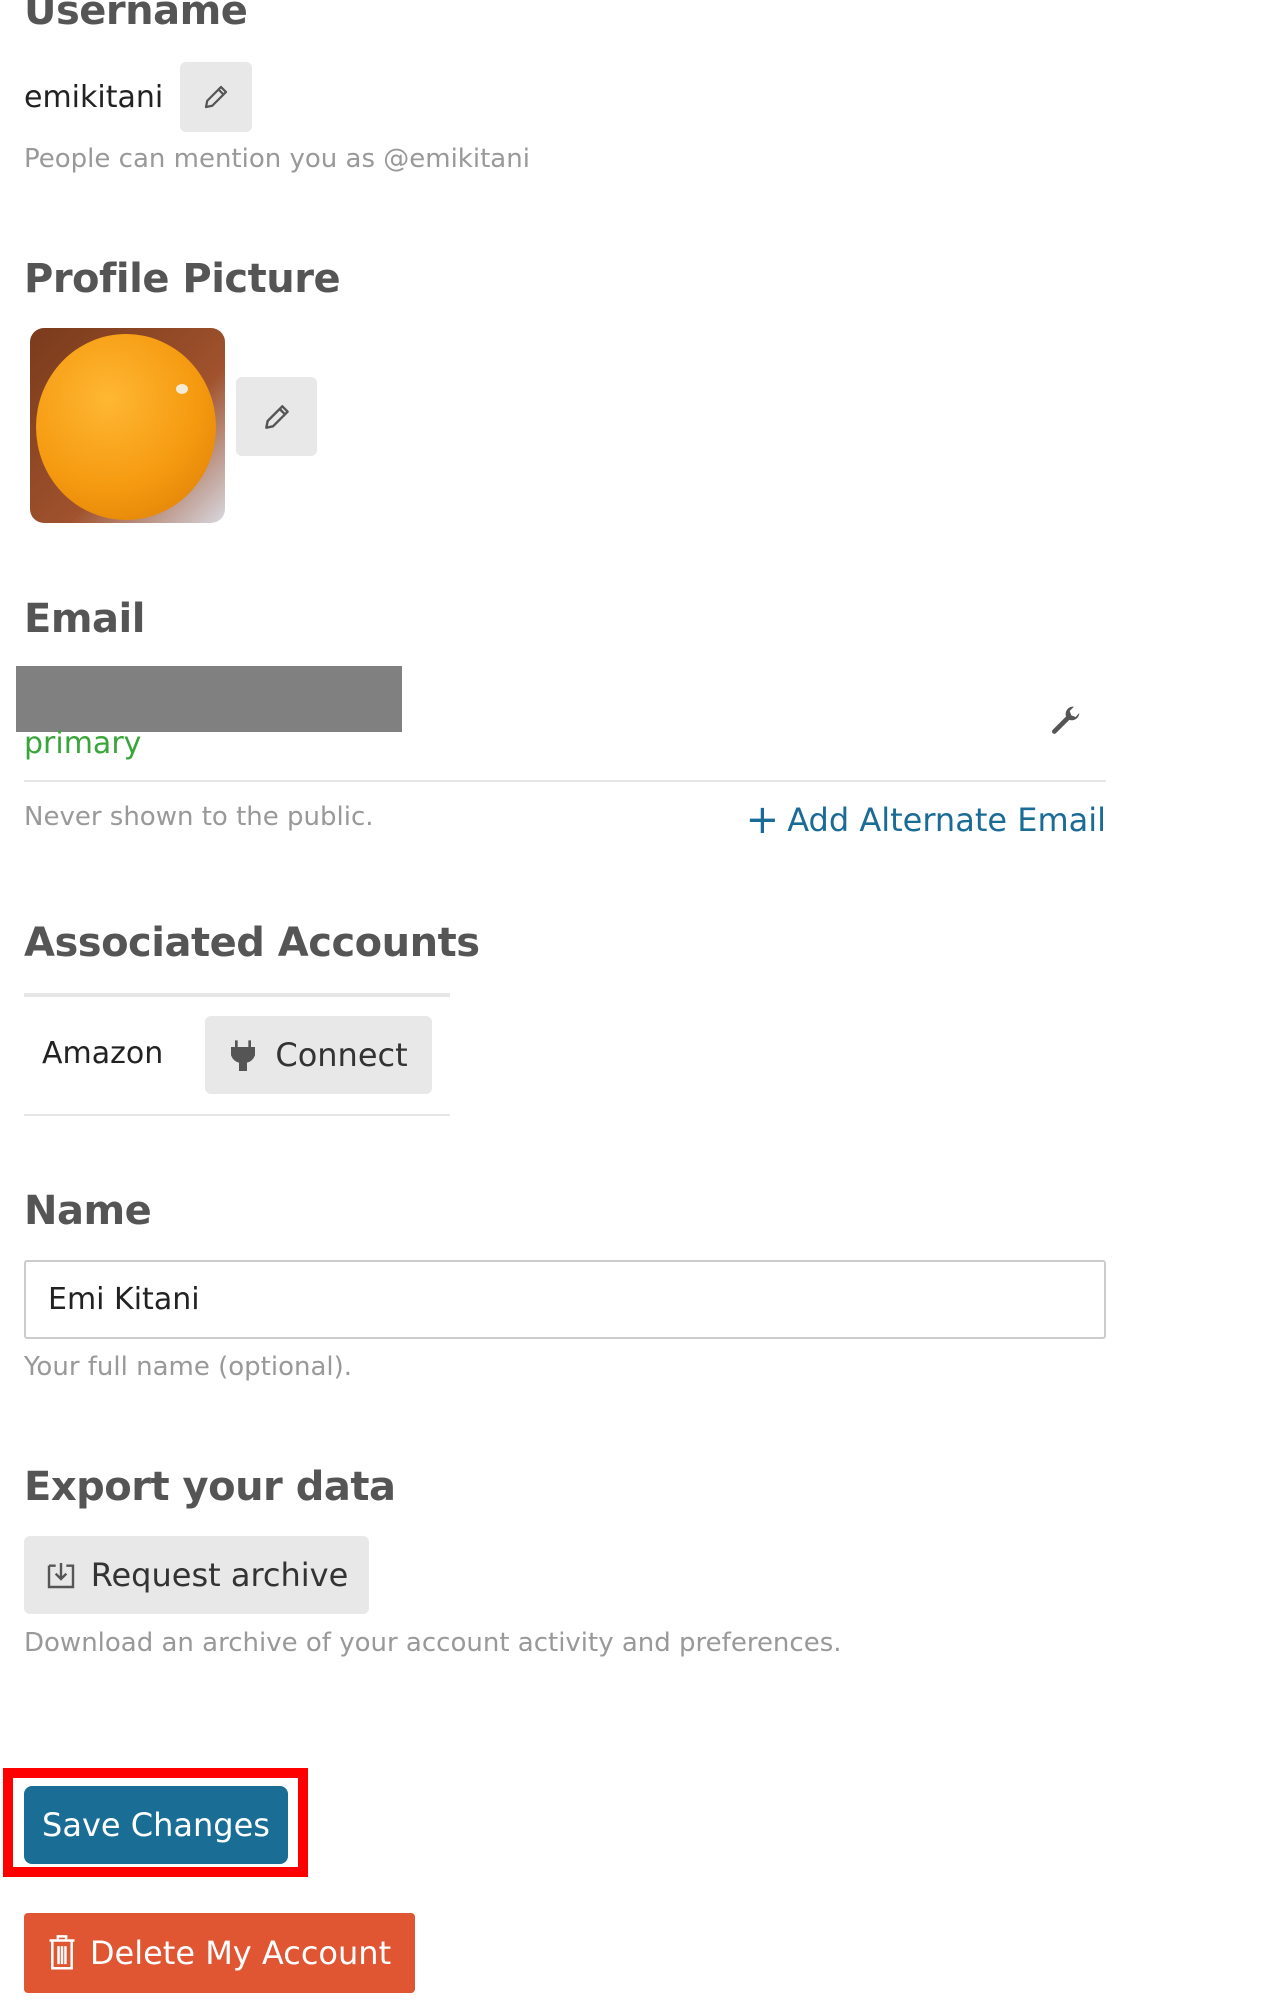 This screenshot has width=1287, height=2000. I want to click on add-alternate-email-link: + Add Alternate Email, so click(926, 820).